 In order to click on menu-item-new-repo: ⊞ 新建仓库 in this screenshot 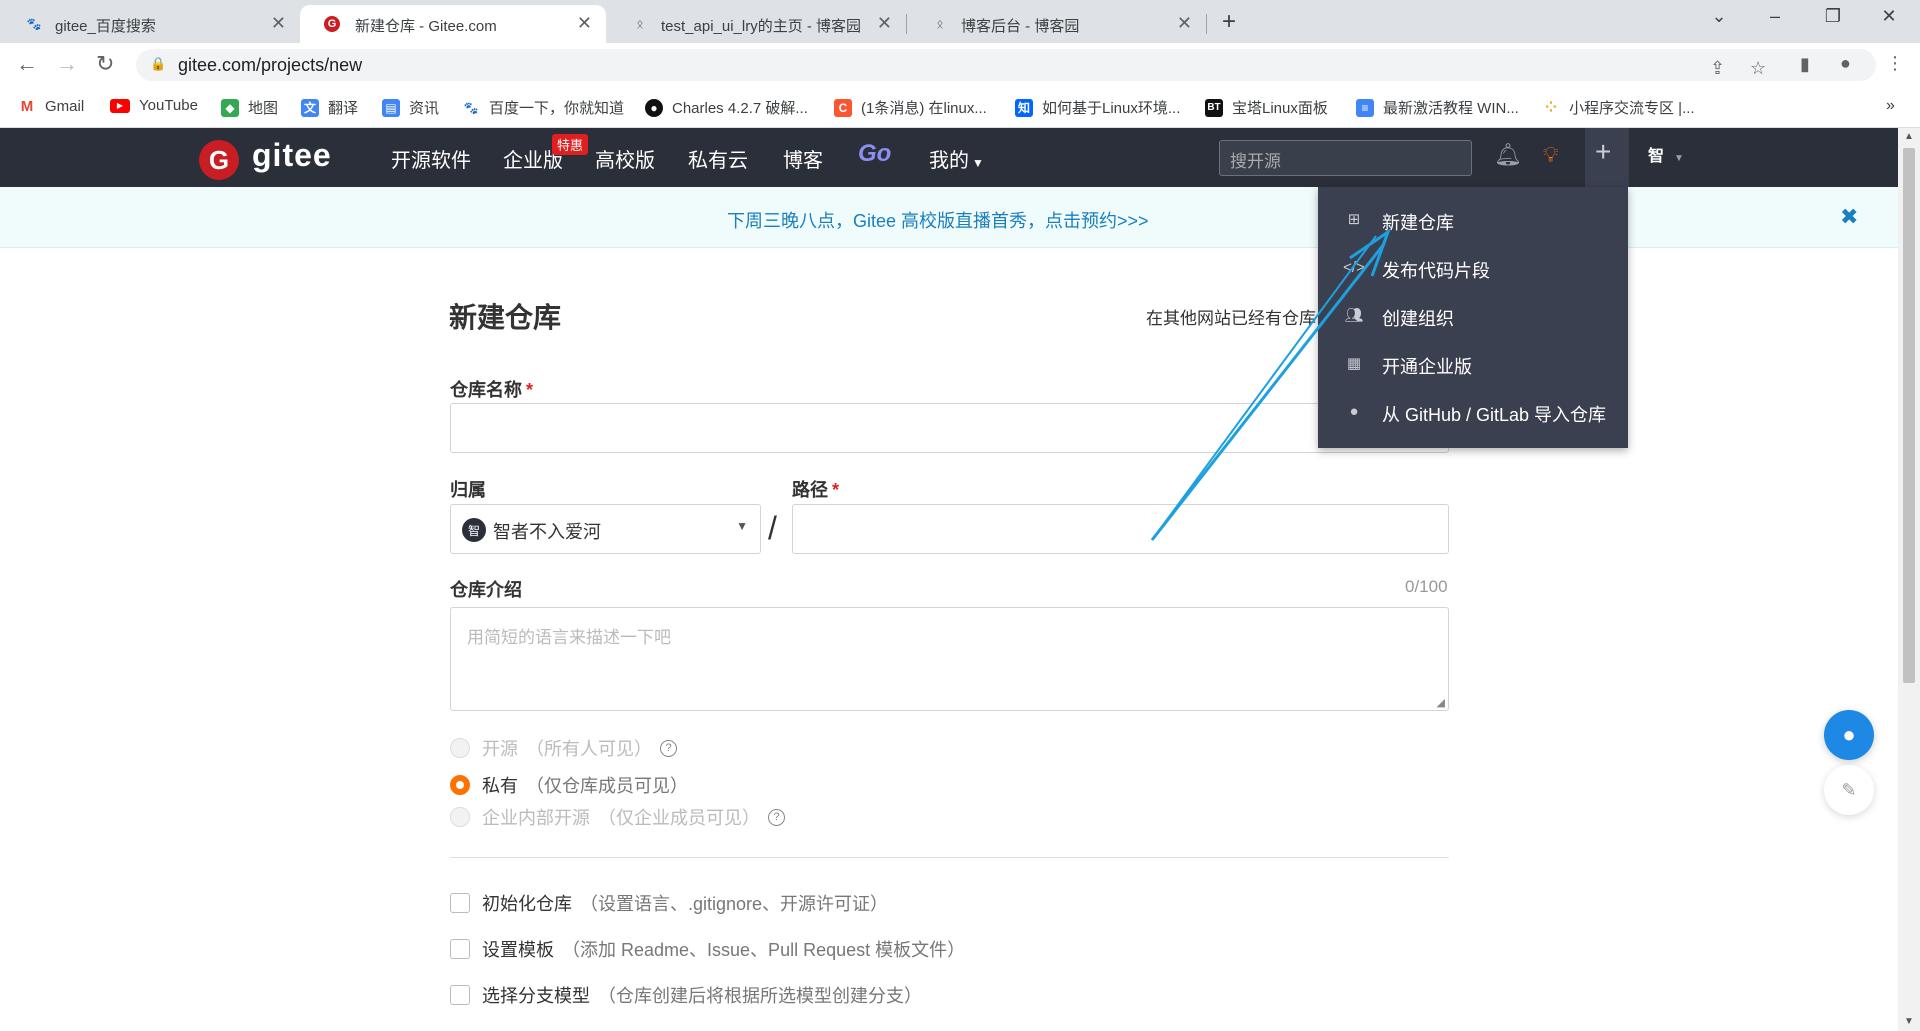, I will do `click(1473, 220)`.